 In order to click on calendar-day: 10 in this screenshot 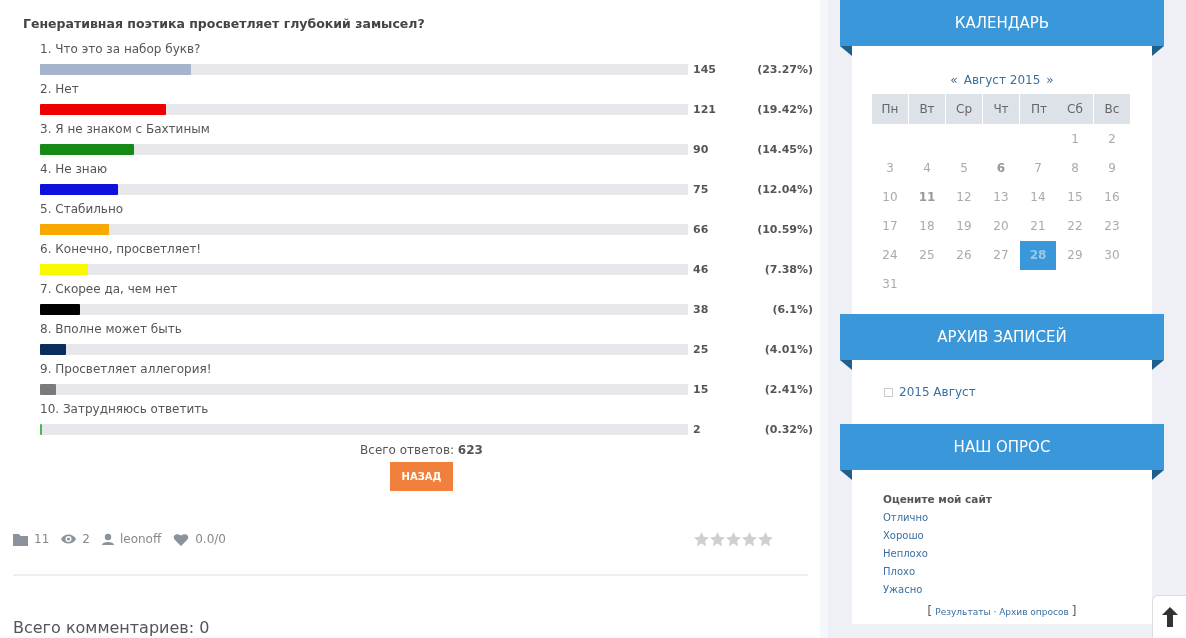, I will do `click(890, 197)`.